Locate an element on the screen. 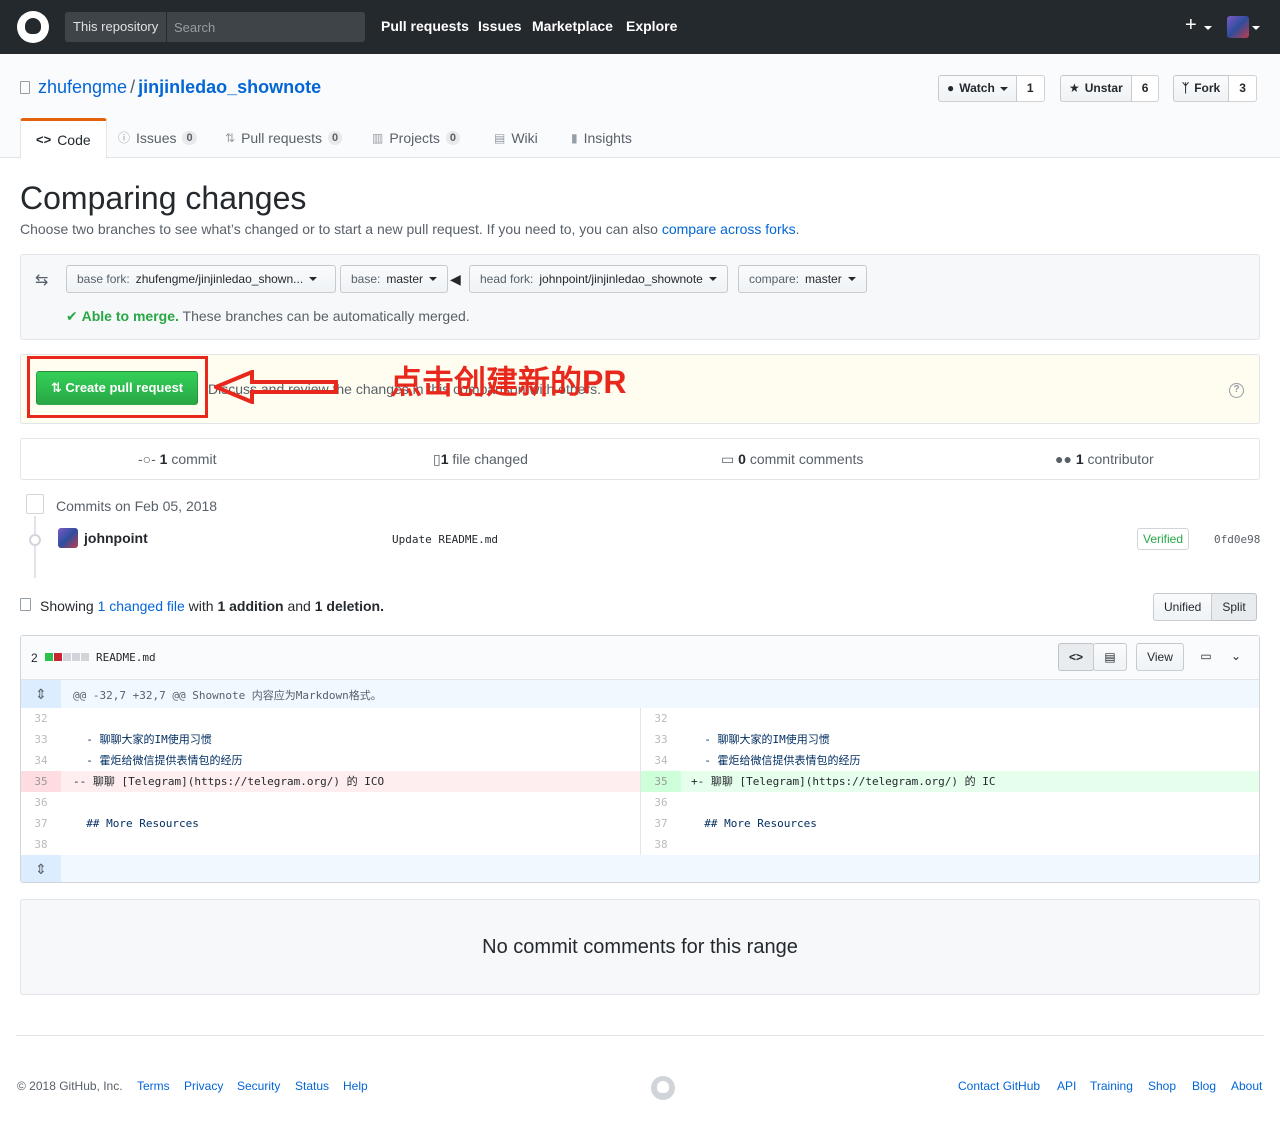  split-button: Split is located at coordinates (1234, 607).